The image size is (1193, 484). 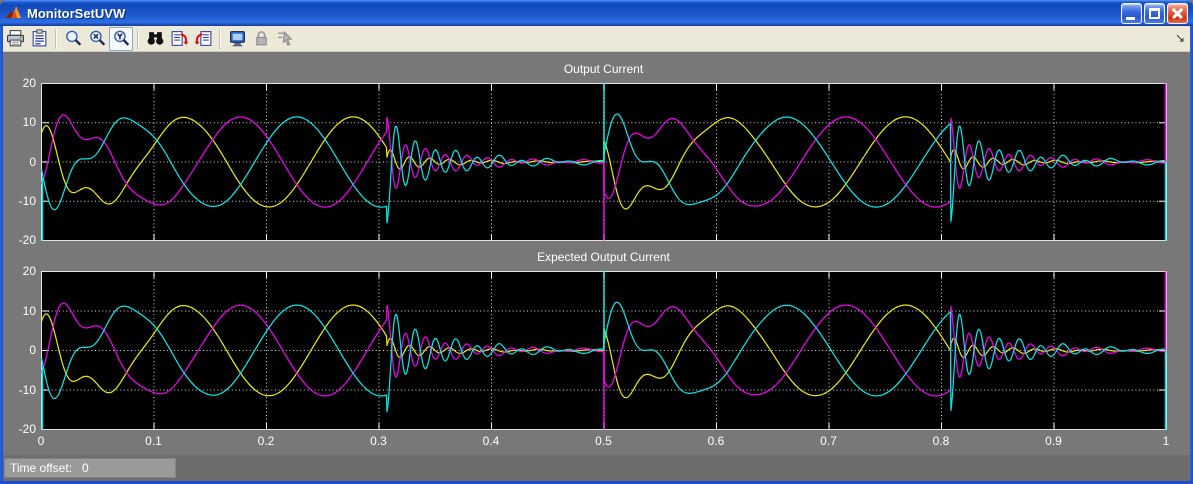 I want to click on floating-scope-icon, so click(x=237, y=39).